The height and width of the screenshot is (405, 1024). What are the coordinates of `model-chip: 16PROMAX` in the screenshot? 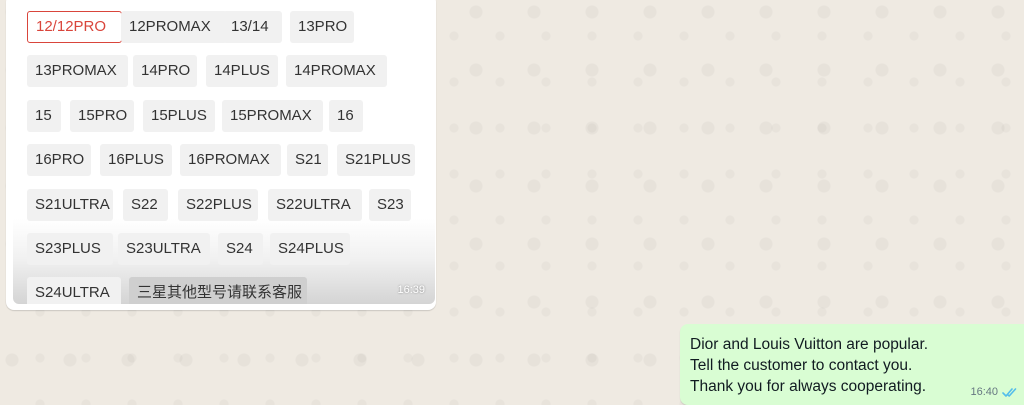 It's located at (230, 160).